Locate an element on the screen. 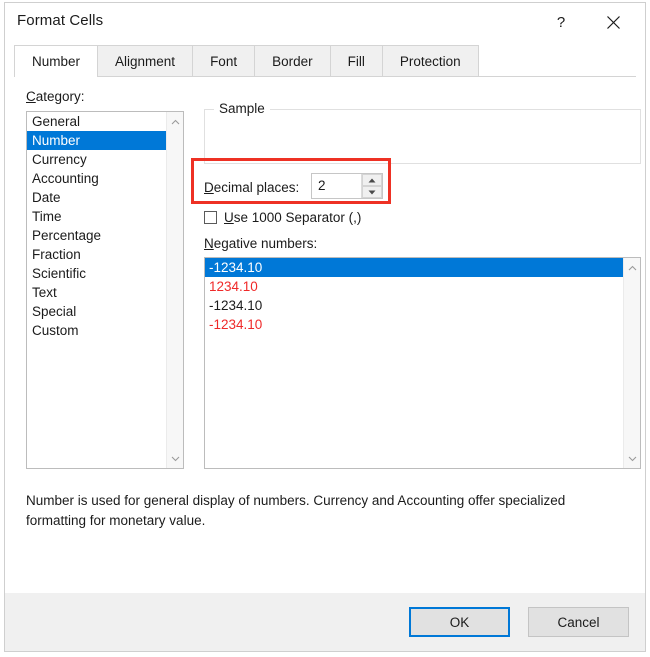 The image size is (650, 657). tab-alignment: Alignment is located at coordinates (146, 61).